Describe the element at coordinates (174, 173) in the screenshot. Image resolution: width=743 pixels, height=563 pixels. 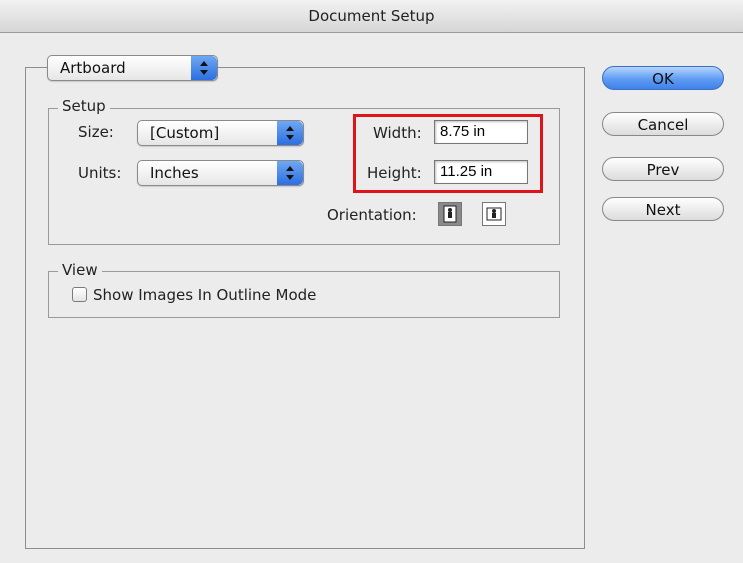
I see `units-popup-value: Inches` at that location.